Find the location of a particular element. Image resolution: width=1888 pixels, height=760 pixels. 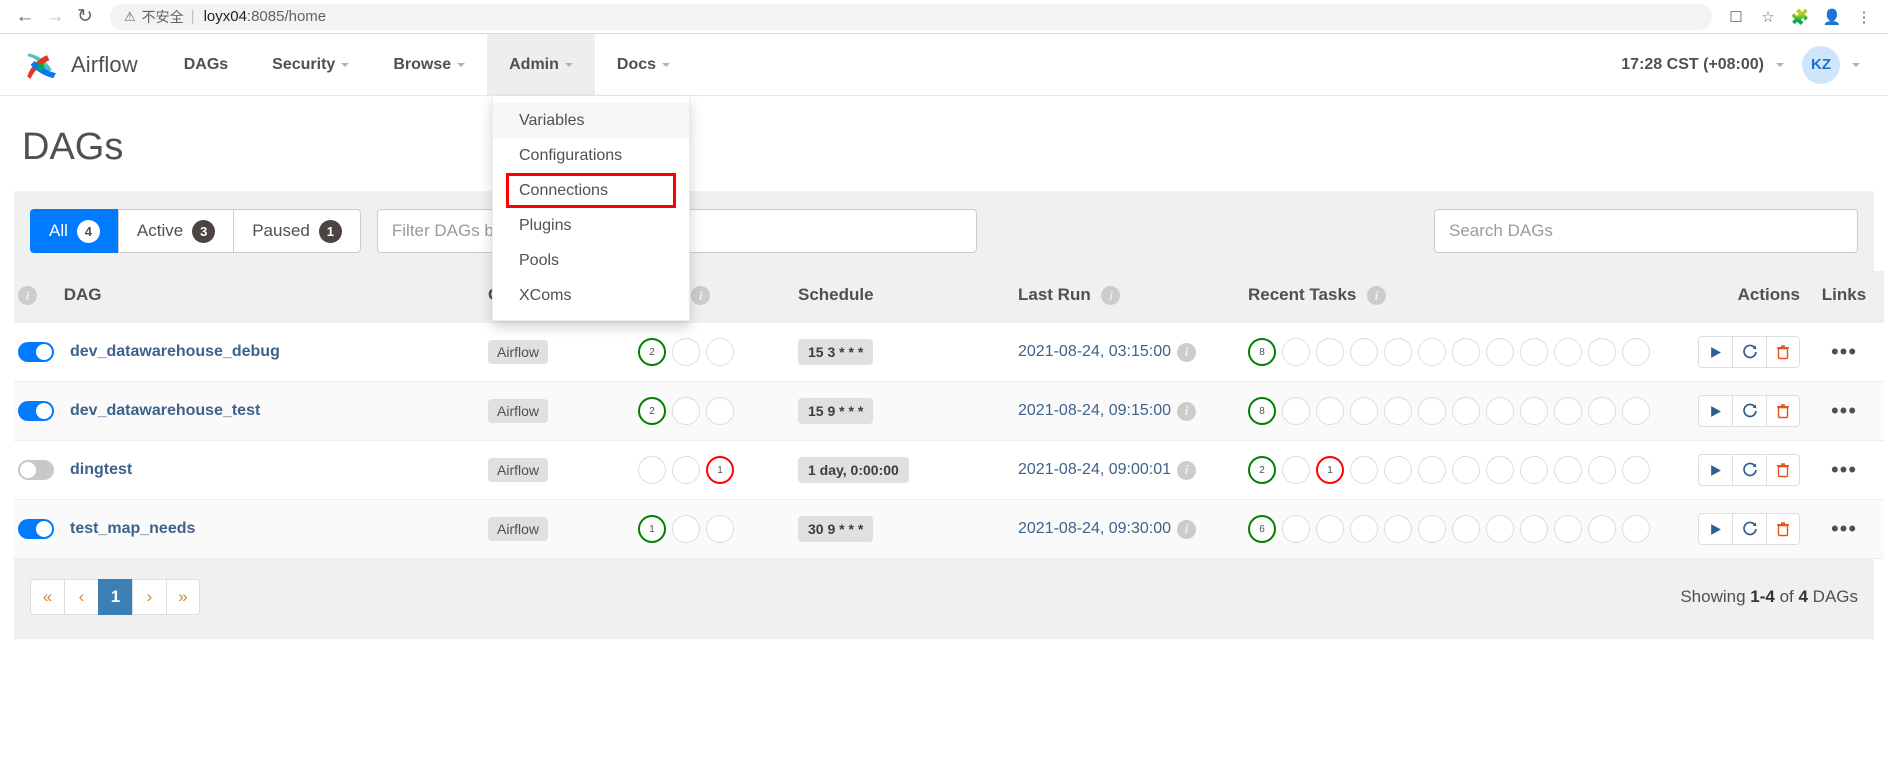

run-status-circle: 1 is located at coordinates (652, 529).